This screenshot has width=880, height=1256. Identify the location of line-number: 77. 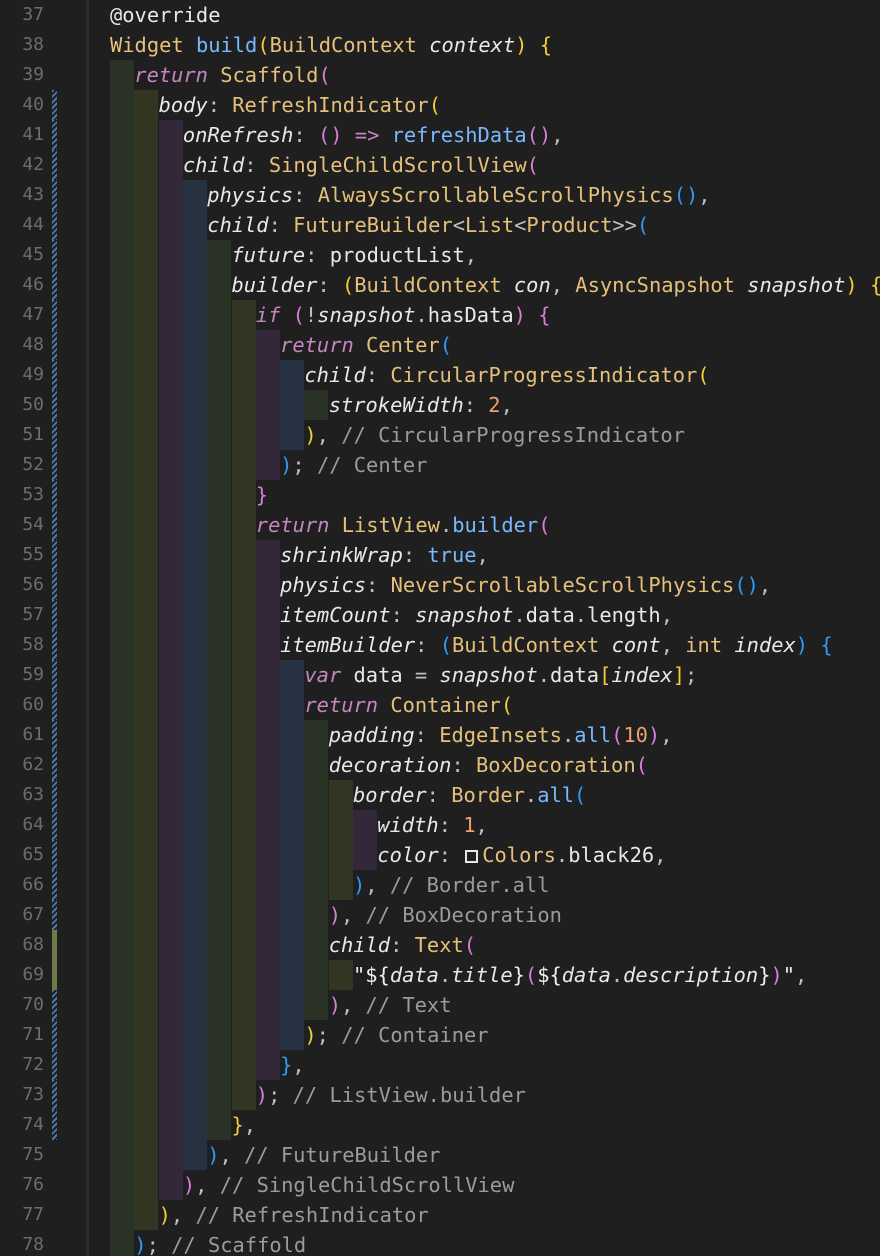
(33, 1214).